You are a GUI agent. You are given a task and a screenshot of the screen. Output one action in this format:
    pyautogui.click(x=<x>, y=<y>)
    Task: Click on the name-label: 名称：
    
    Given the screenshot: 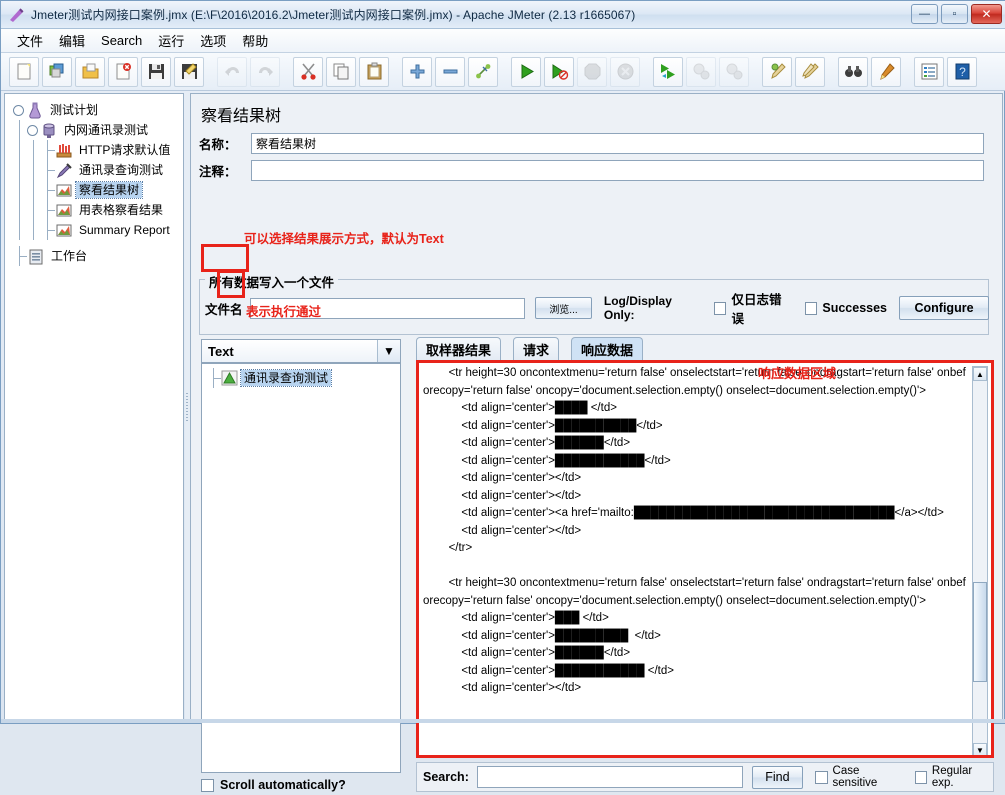 What is the action you would take?
    pyautogui.click(x=218, y=144)
    